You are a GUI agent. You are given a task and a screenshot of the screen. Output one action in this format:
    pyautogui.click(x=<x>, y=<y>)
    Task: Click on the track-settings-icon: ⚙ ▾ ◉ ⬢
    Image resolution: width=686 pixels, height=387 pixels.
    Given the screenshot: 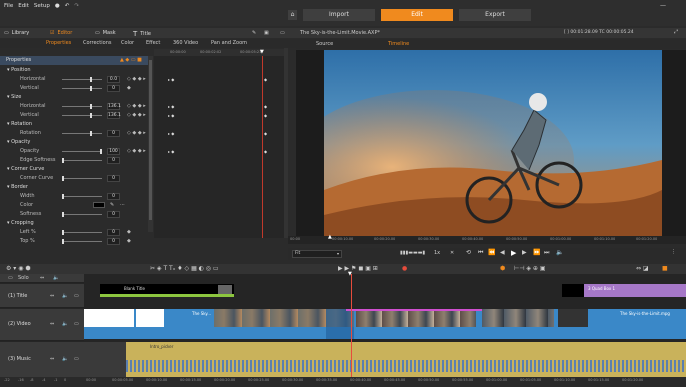 What is the action you would take?
    pyautogui.click(x=18, y=268)
    